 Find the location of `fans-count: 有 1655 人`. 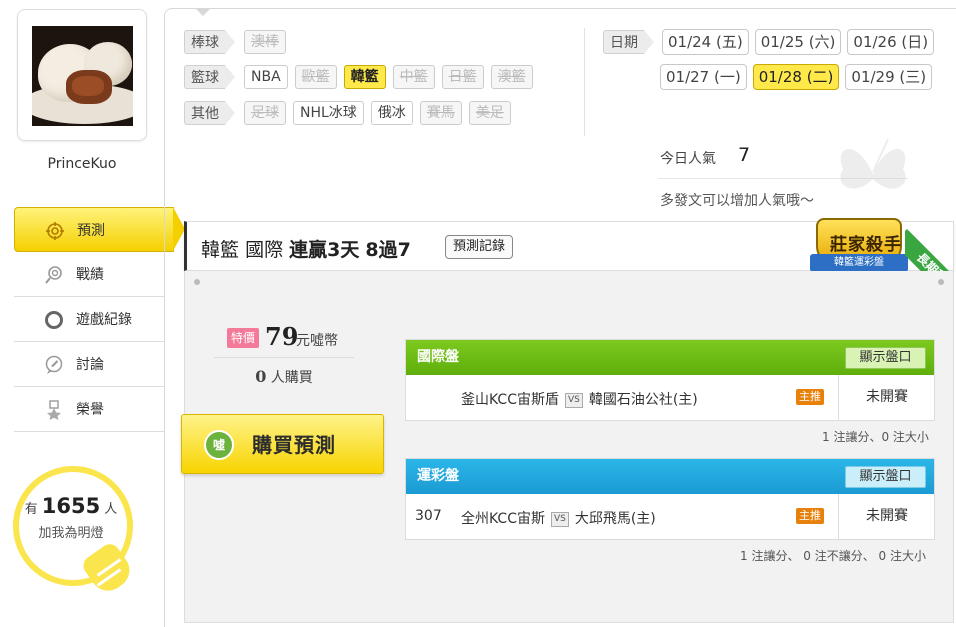

fans-count: 有 1655 人 is located at coordinates (71, 506).